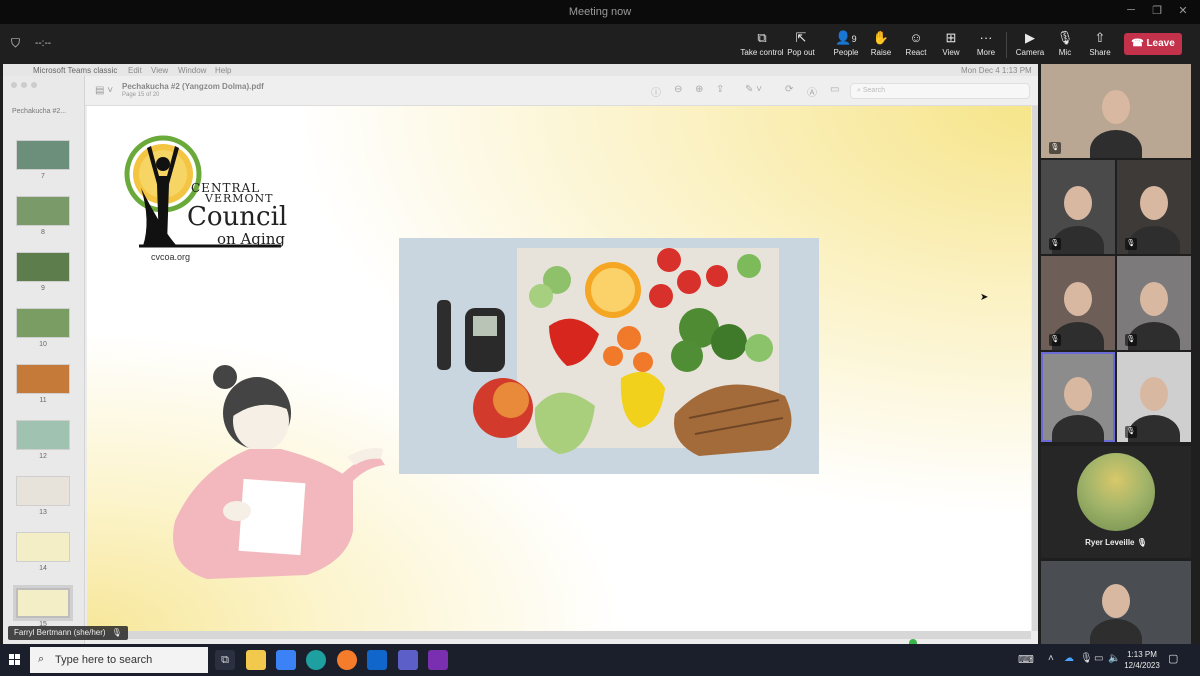  What do you see at coordinates (699, 89) in the screenshot?
I see `zoom-in-icon: ⊕` at bounding box center [699, 89].